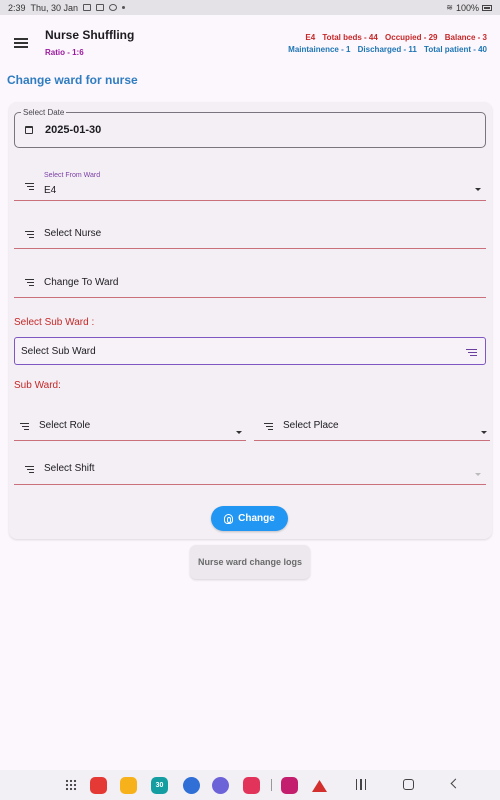 The height and width of the screenshot is (800, 500). What do you see at coordinates (250, 283) in the screenshot?
I see `to-ward-dropdown: Change To Ward` at bounding box center [250, 283].